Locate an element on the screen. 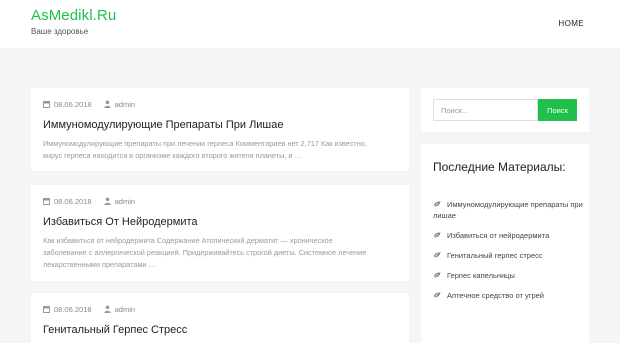  recent-post-item: Иммуномодулирующие препараты при лишае is located at coordinates (508, 210).